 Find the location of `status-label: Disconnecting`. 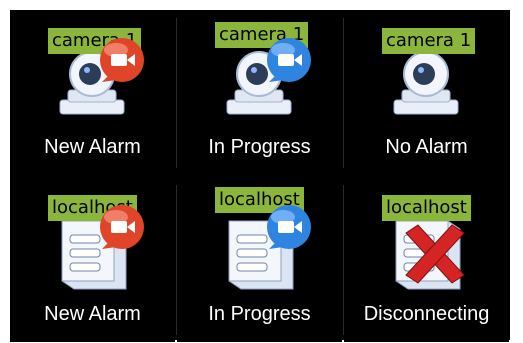

status-label: Disconnecting is located at coordinates (426, 314).